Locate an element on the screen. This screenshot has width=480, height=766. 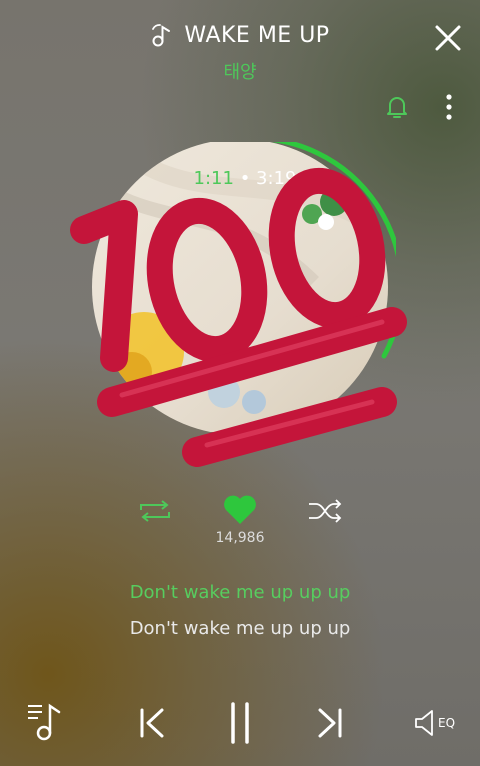
like-count: 14,986 is located at coordinates (240, 538).